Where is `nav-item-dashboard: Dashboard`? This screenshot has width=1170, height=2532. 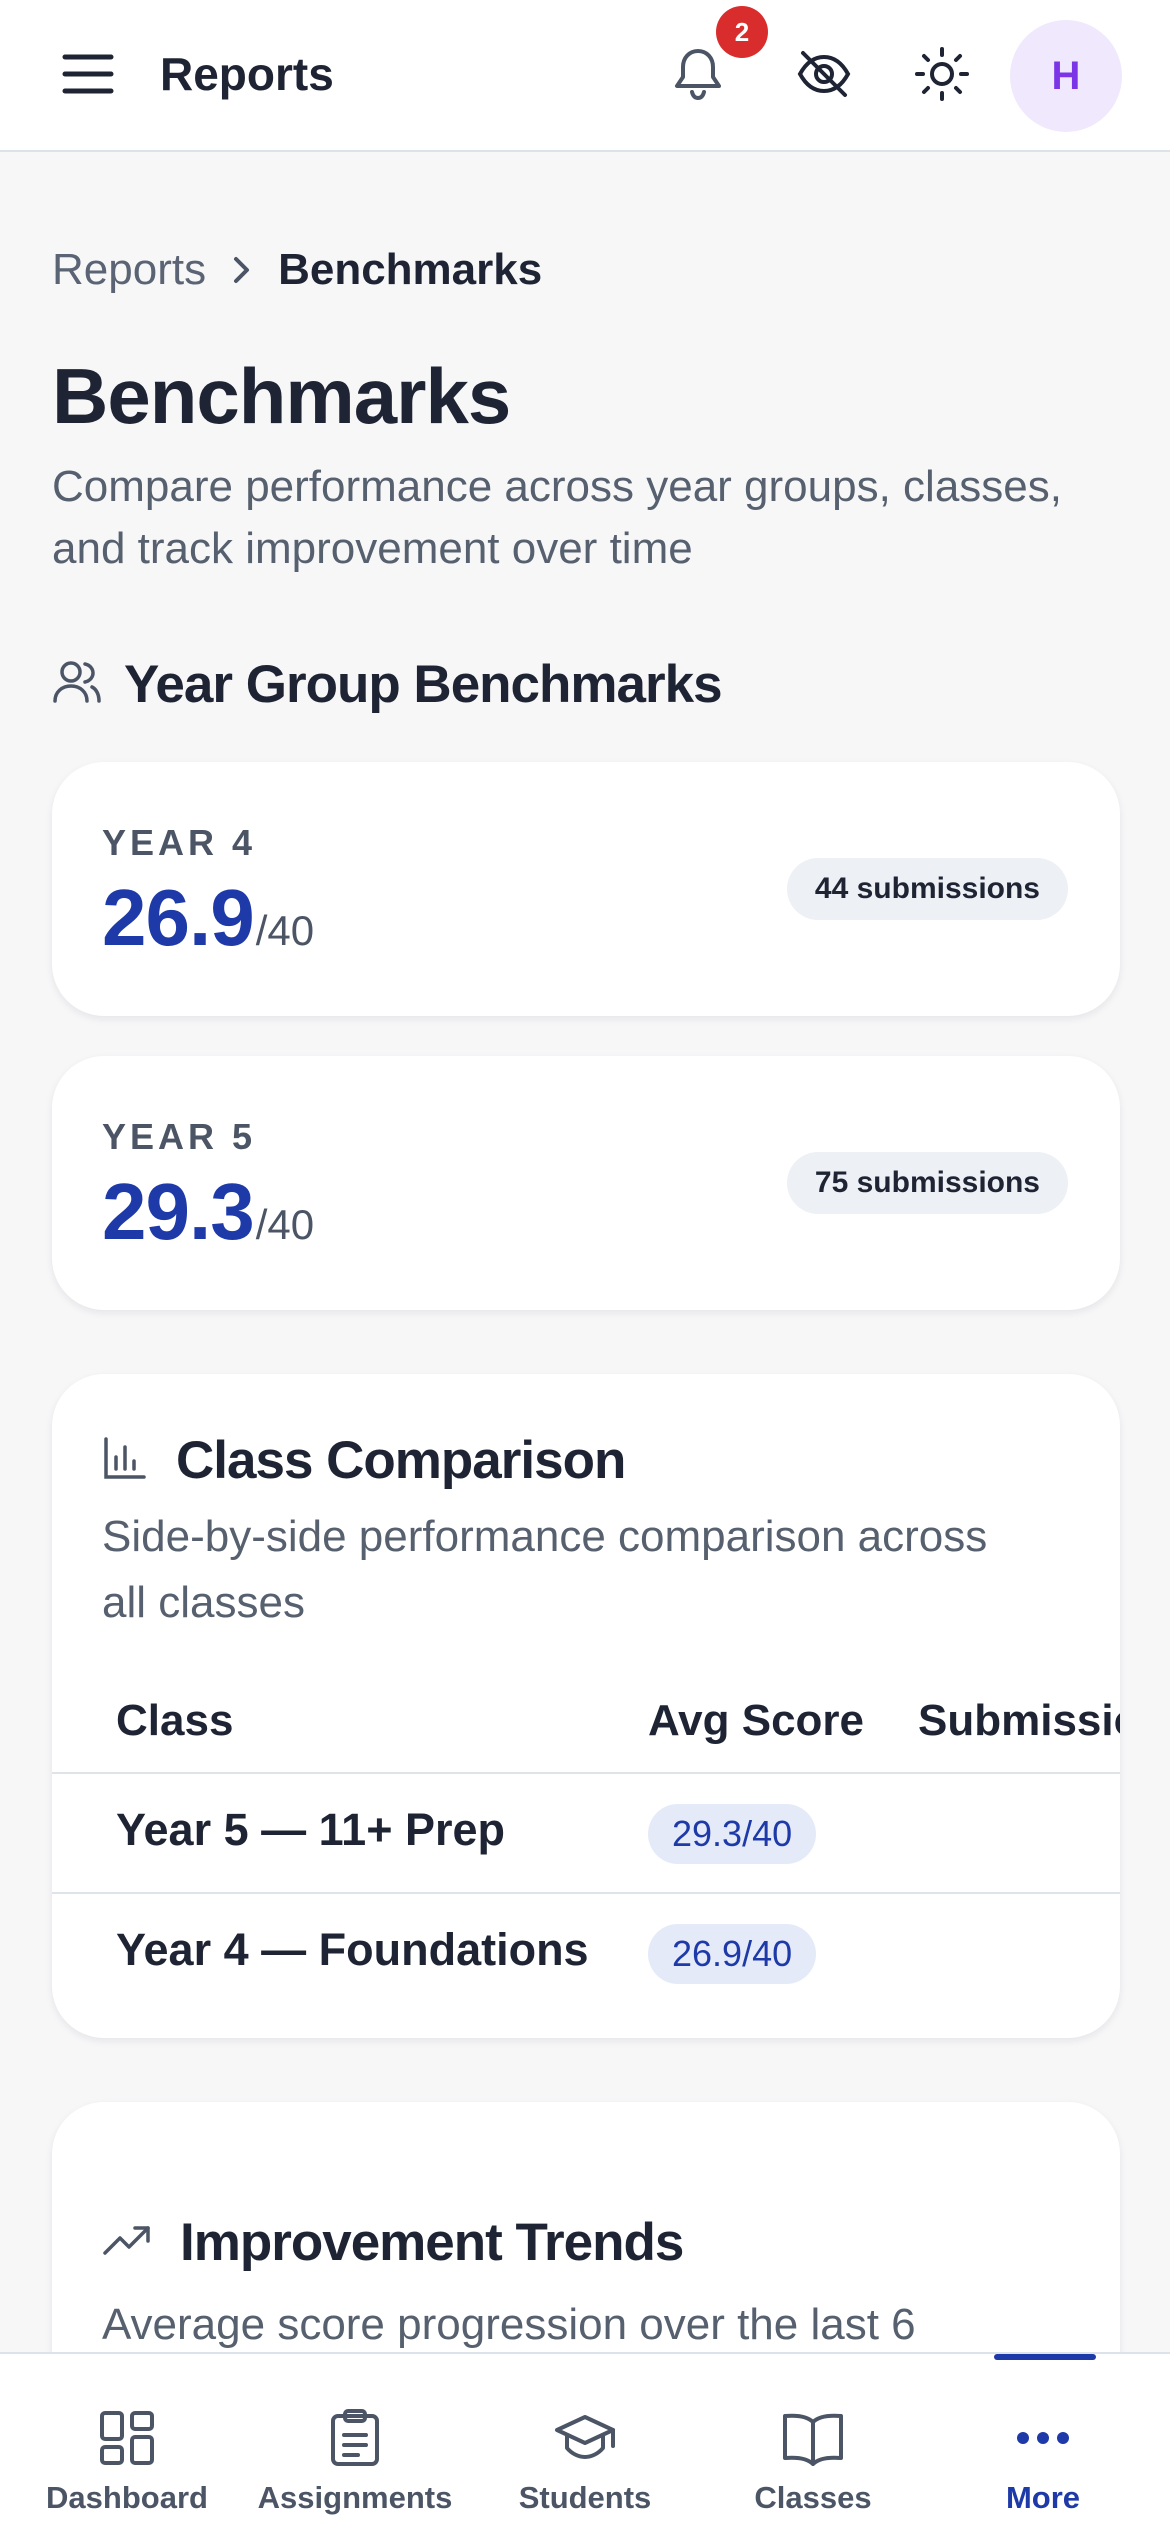 nav-item-dashboard: Dashboard is located at coordinates (127, 2443).